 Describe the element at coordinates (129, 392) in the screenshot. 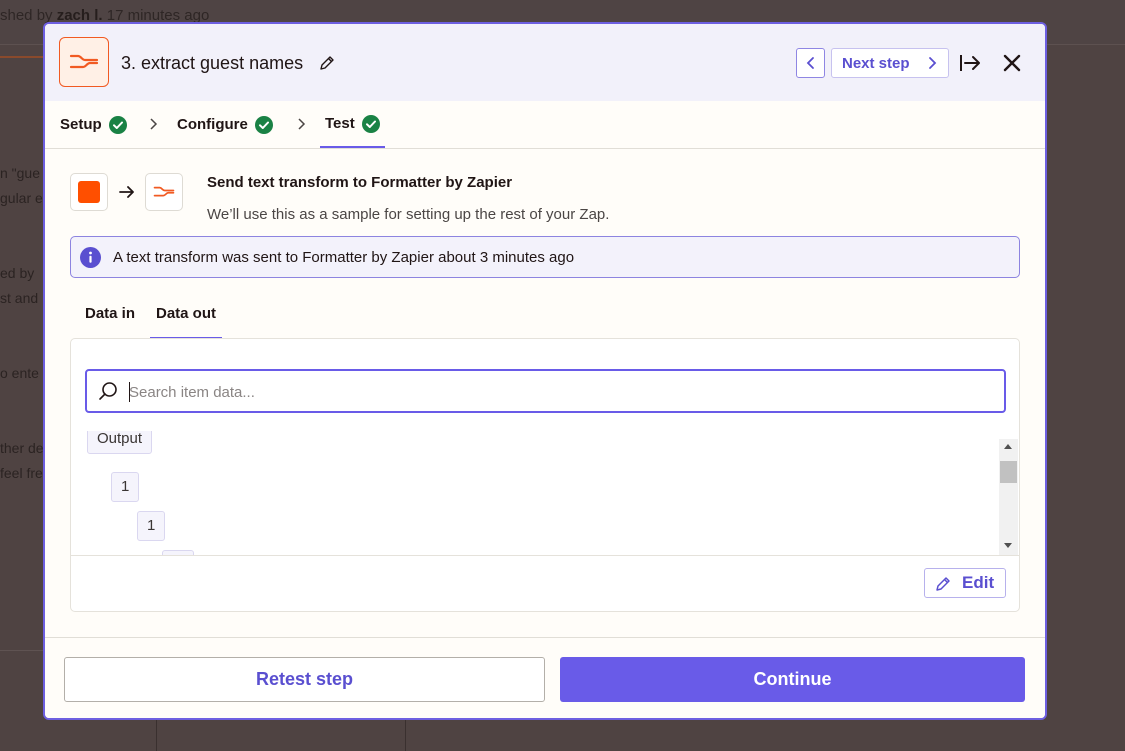

I see `text-caret` at that location.